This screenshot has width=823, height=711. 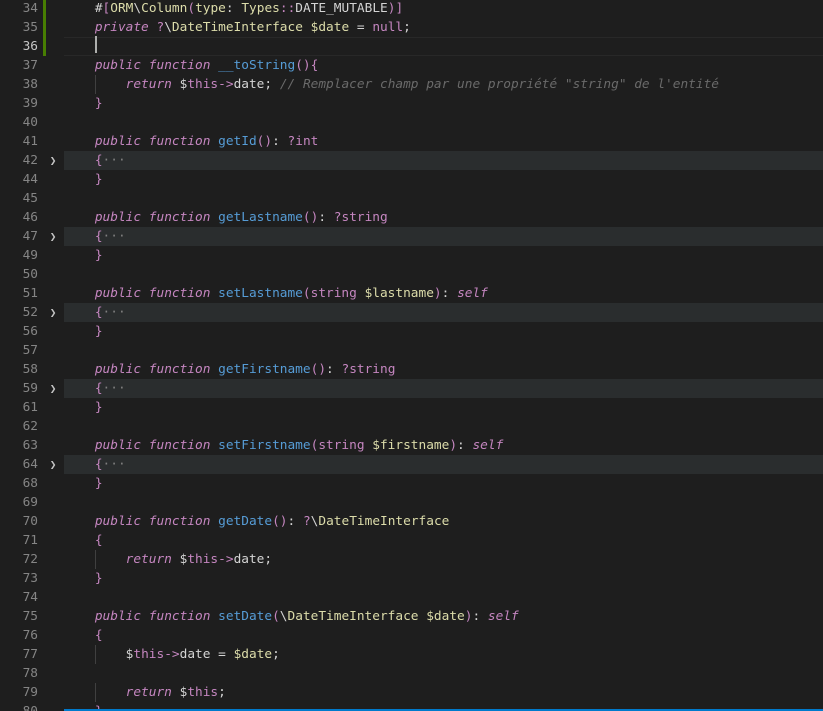 I want to click on code-text: public function __toString(){, so click(x=206, y=65).